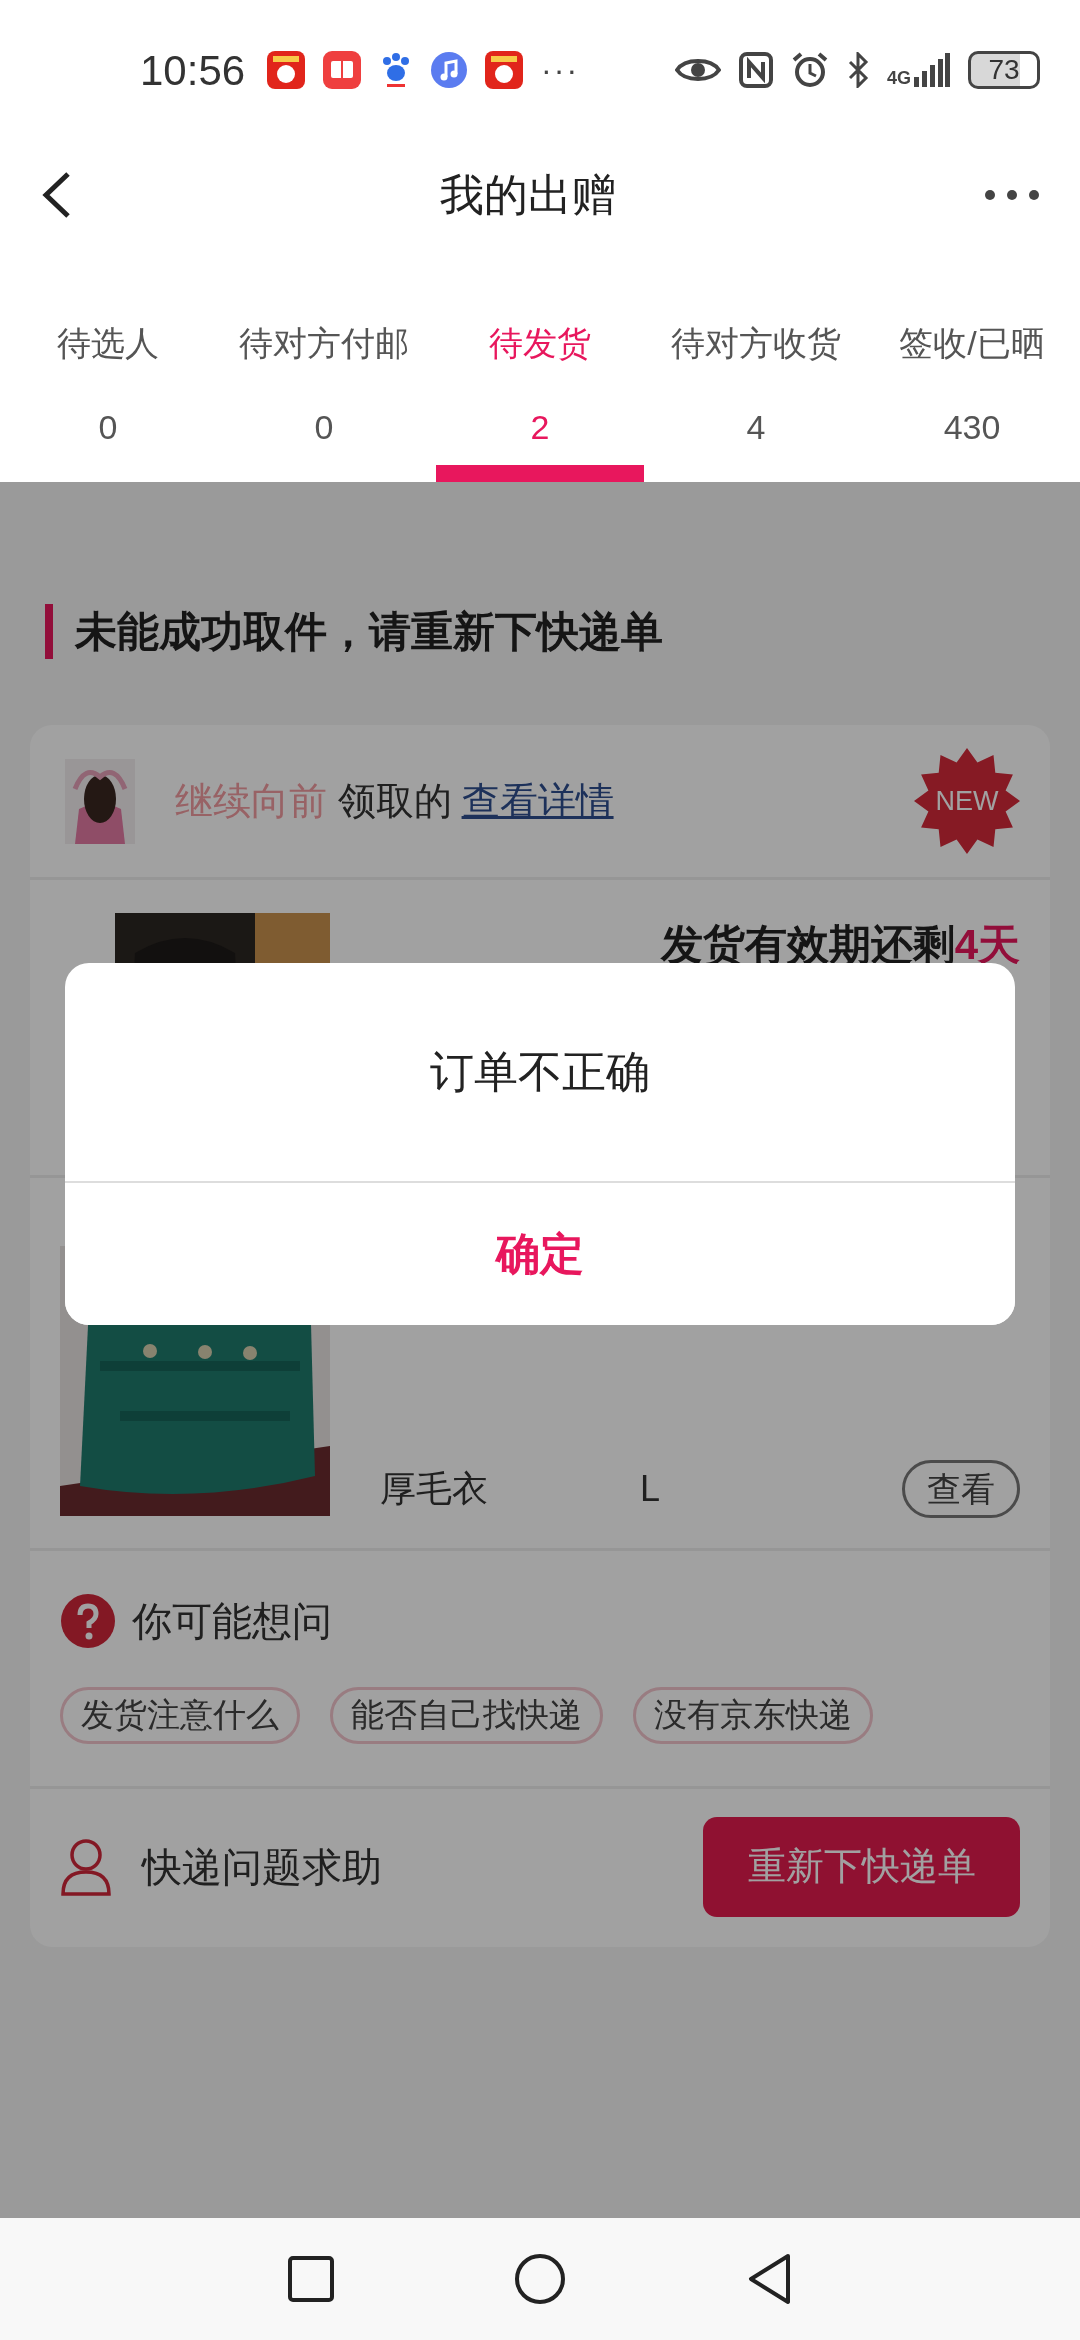 Image resolution: width=1080 pixels, height=2340 pixels. Describe the element at coordinates (899, 78) in the screenshot. I see `network-type: 4G` at that location.